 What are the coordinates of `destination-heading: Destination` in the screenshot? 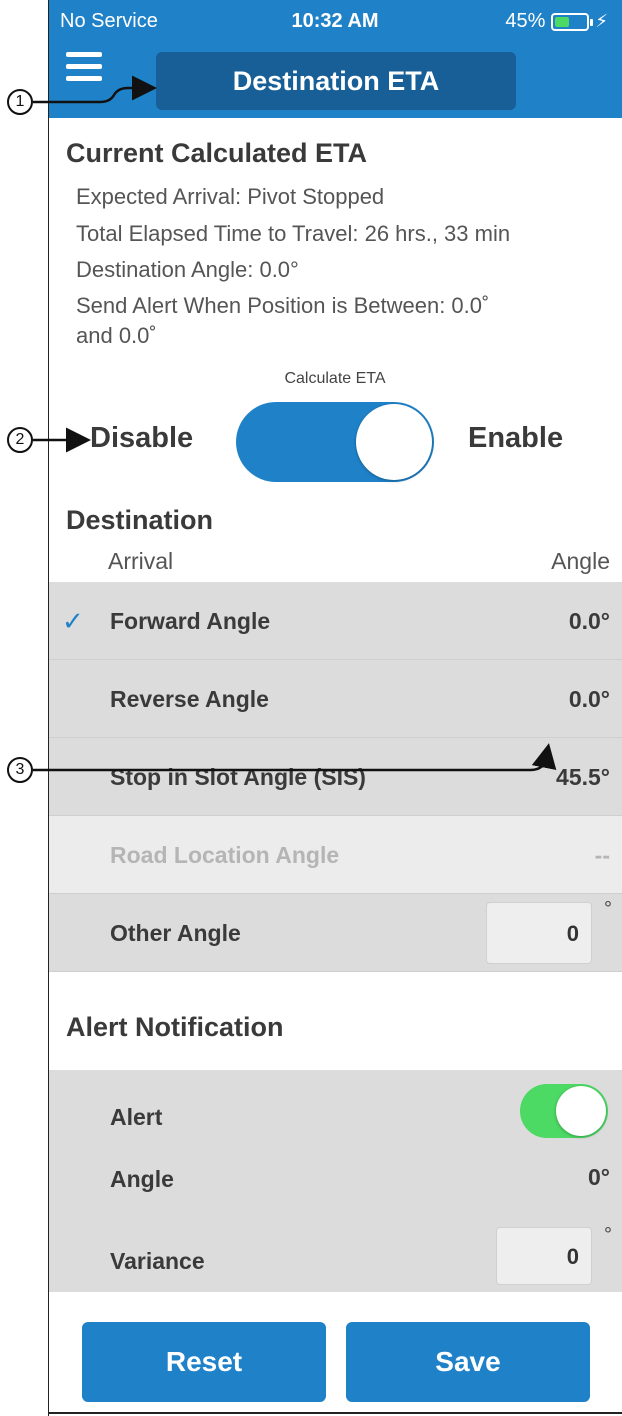 It's located at (140, 520).